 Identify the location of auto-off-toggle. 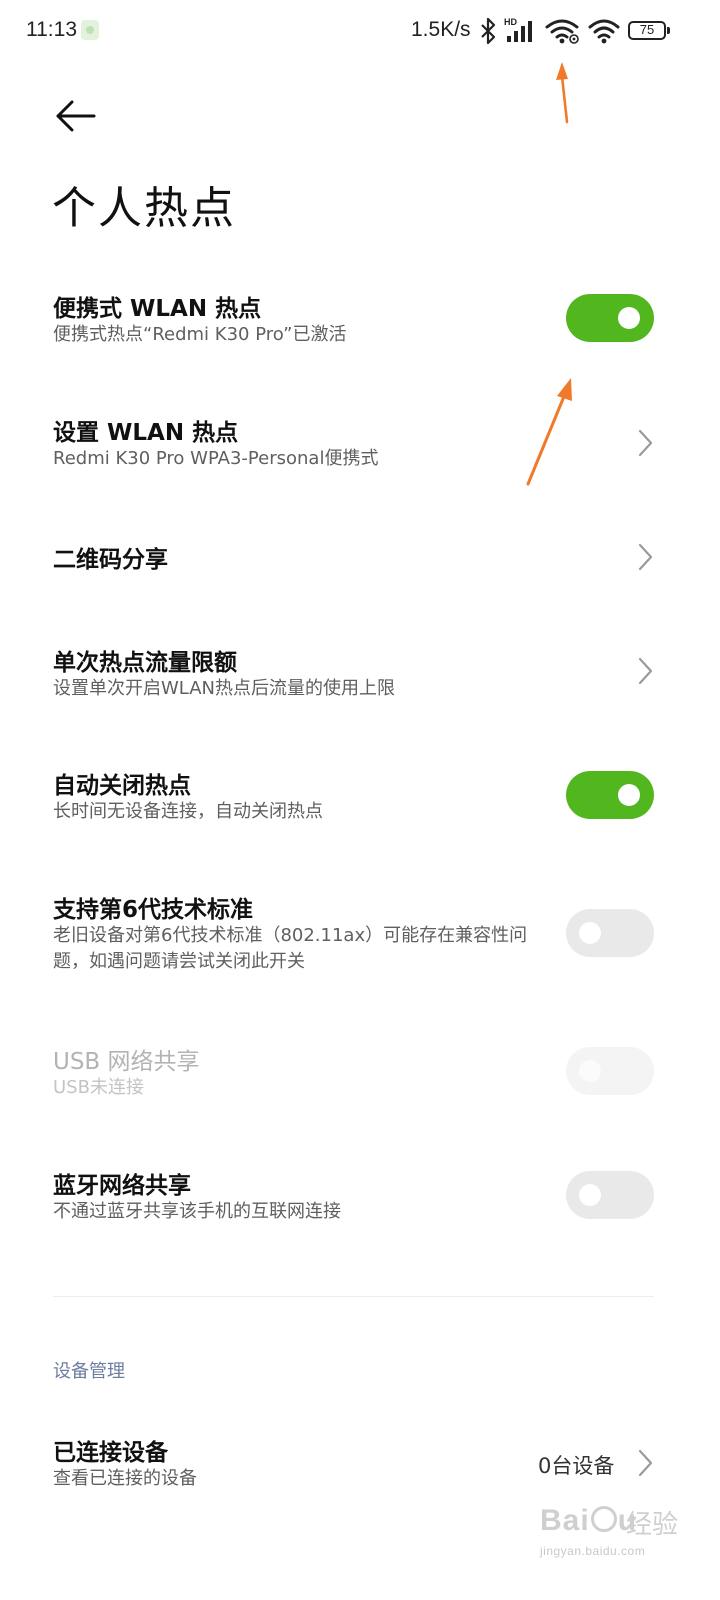
(610, 795).